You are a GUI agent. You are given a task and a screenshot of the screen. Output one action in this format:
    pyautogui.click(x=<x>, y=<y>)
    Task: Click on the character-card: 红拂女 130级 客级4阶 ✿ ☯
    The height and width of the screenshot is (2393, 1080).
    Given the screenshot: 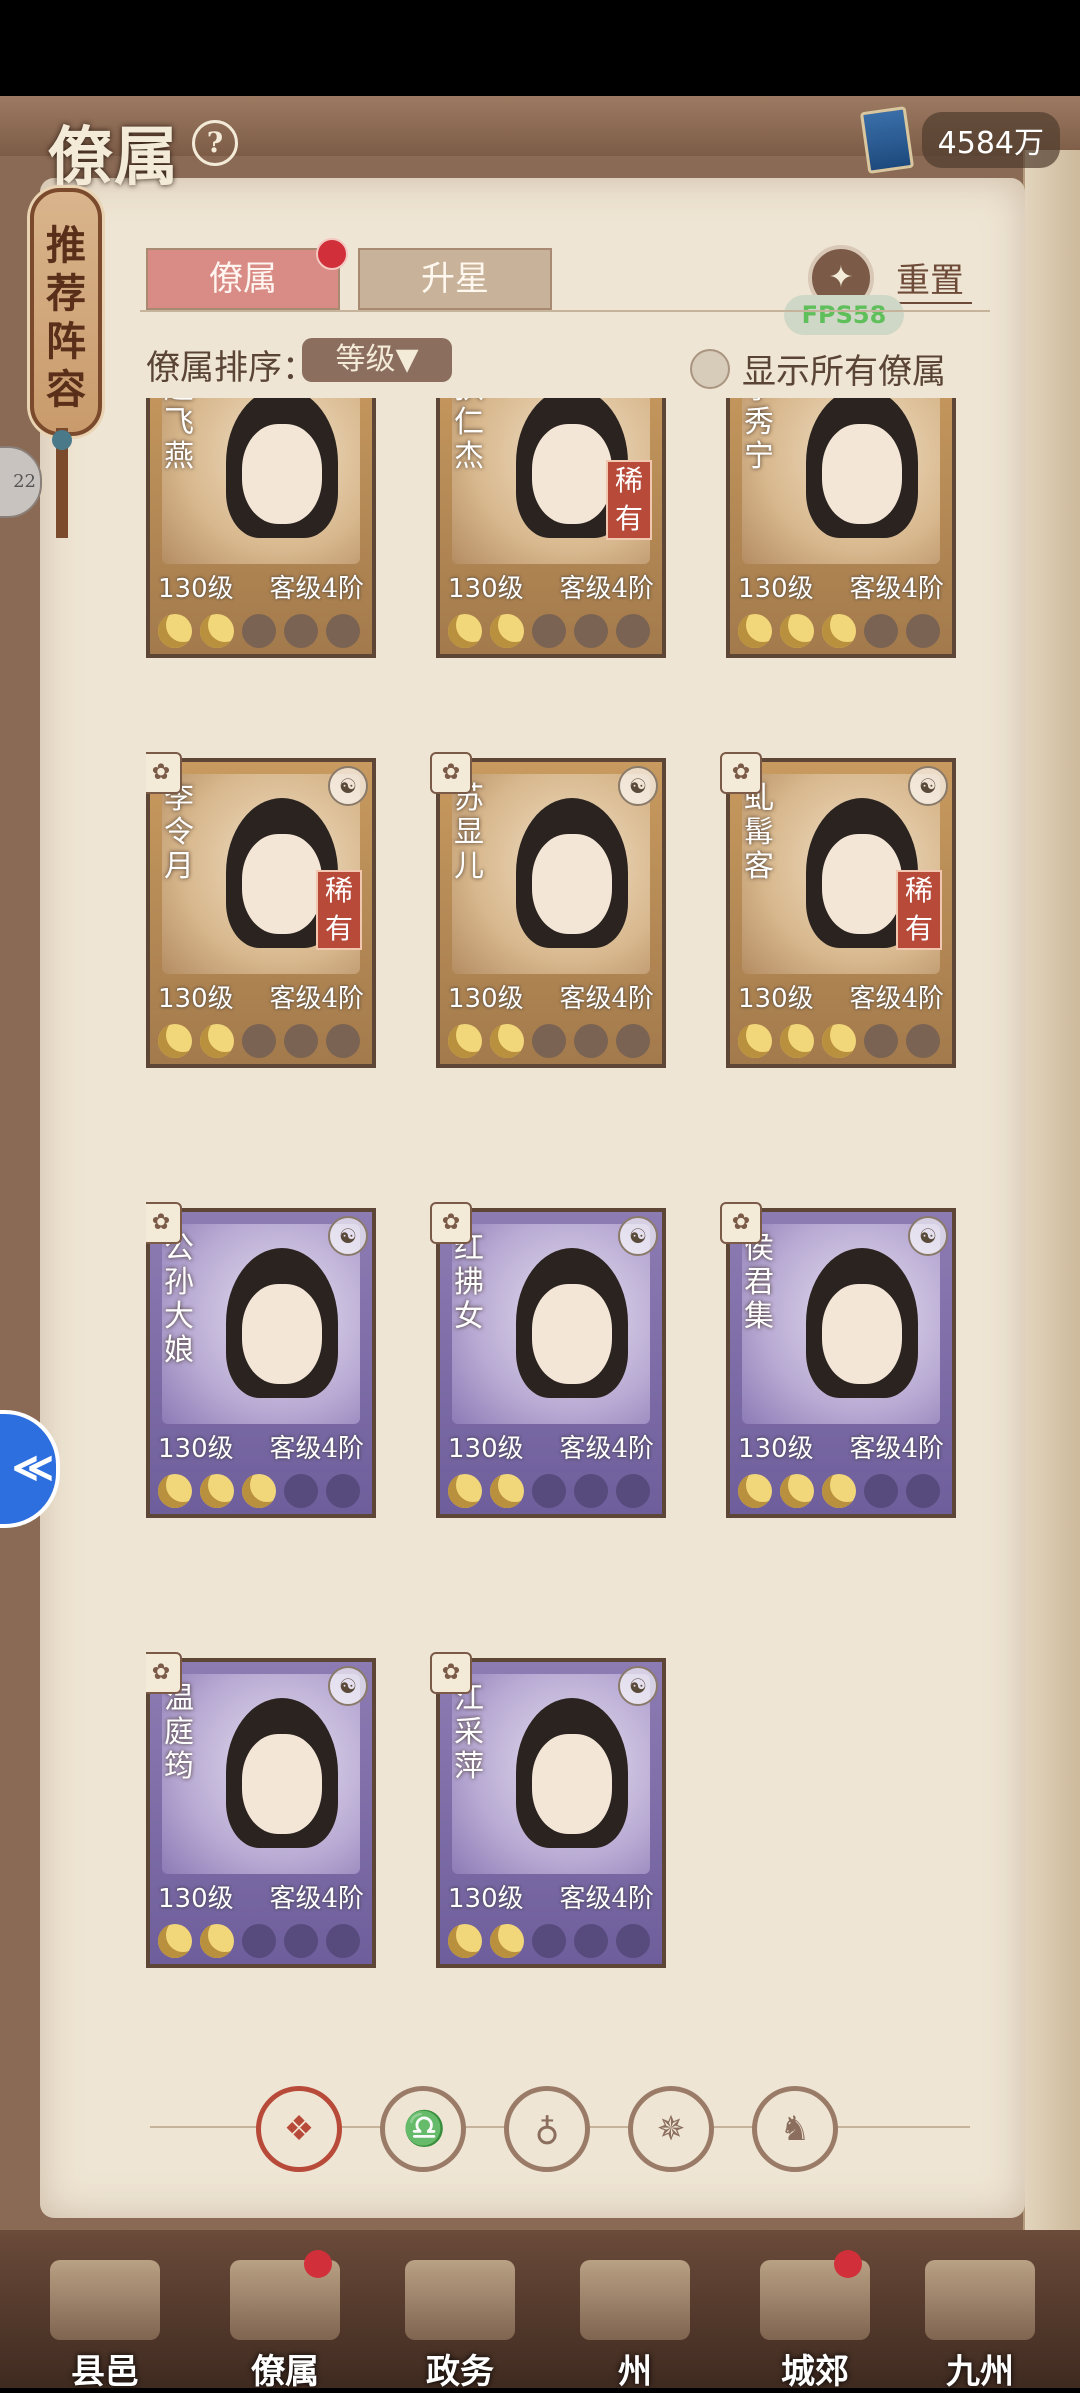 What is the action you would take?
    pyautogui.click(x=548, y=1365)
    